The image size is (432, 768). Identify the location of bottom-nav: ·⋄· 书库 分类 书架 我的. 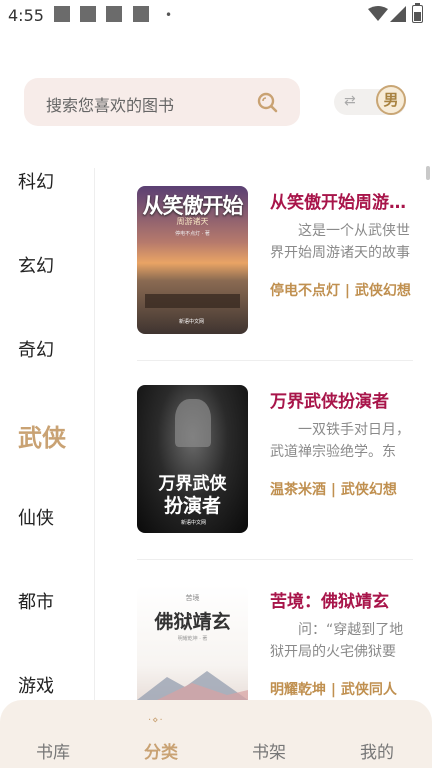
(216, 734).